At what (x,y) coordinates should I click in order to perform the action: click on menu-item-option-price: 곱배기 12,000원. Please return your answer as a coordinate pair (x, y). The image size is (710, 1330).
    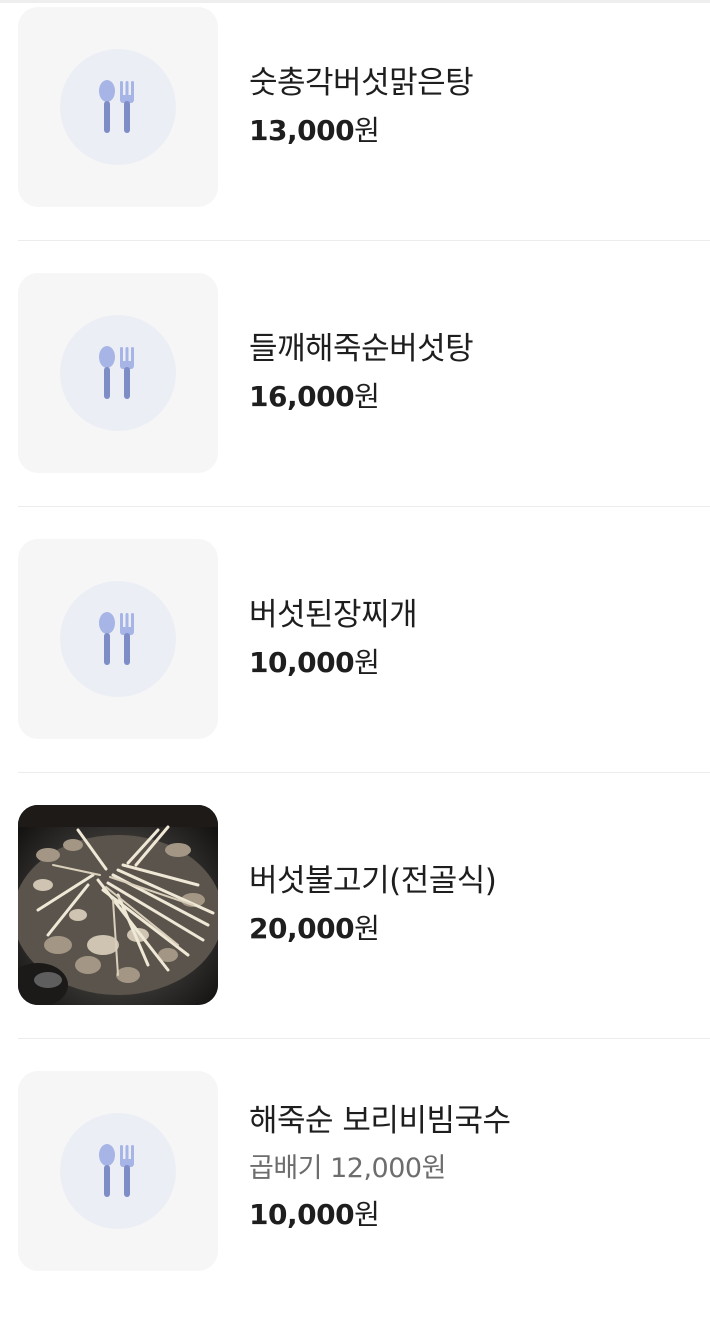
    Looking at the image, I should click on (347, 1168).